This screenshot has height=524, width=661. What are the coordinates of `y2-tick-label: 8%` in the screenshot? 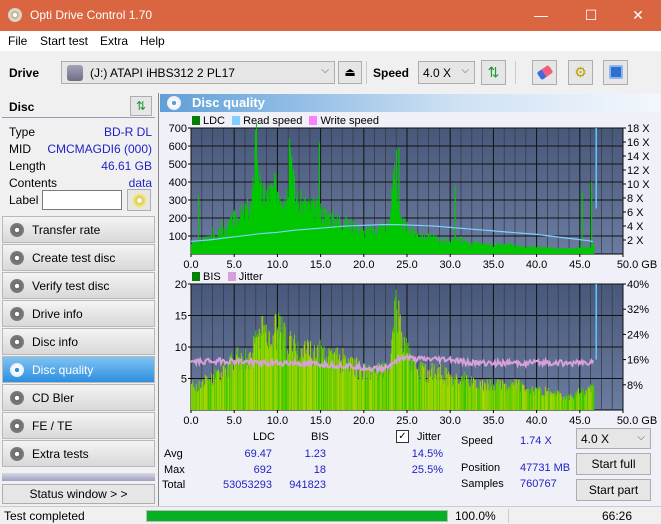 It's located at (635, 386).